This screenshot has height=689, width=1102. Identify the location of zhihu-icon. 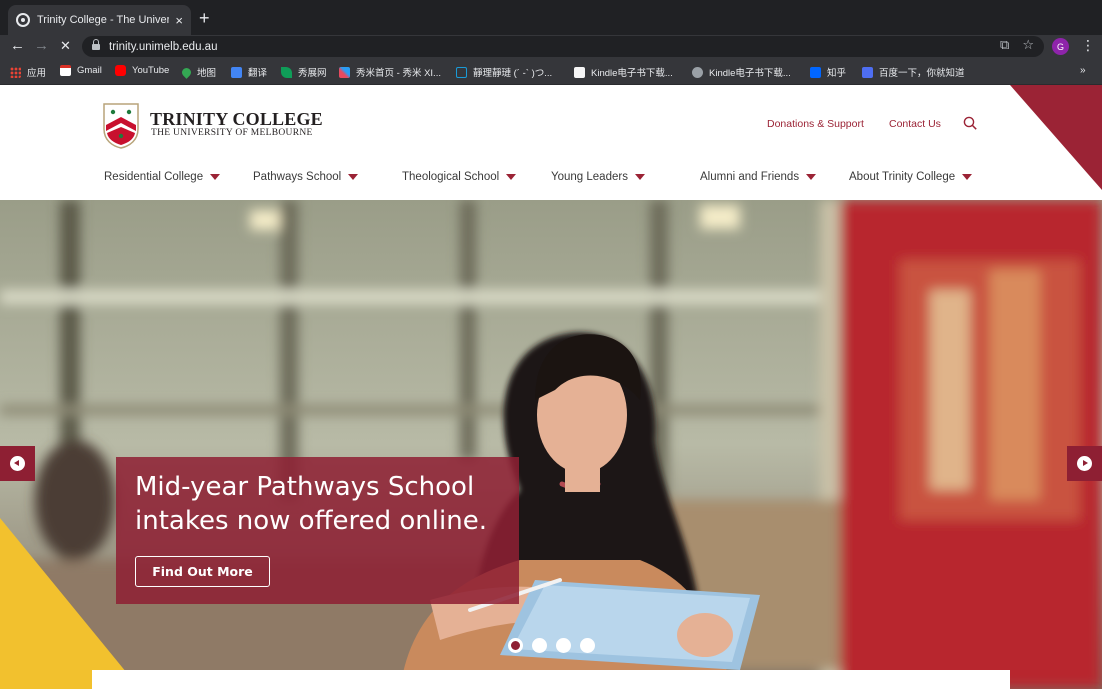
(815, 72).